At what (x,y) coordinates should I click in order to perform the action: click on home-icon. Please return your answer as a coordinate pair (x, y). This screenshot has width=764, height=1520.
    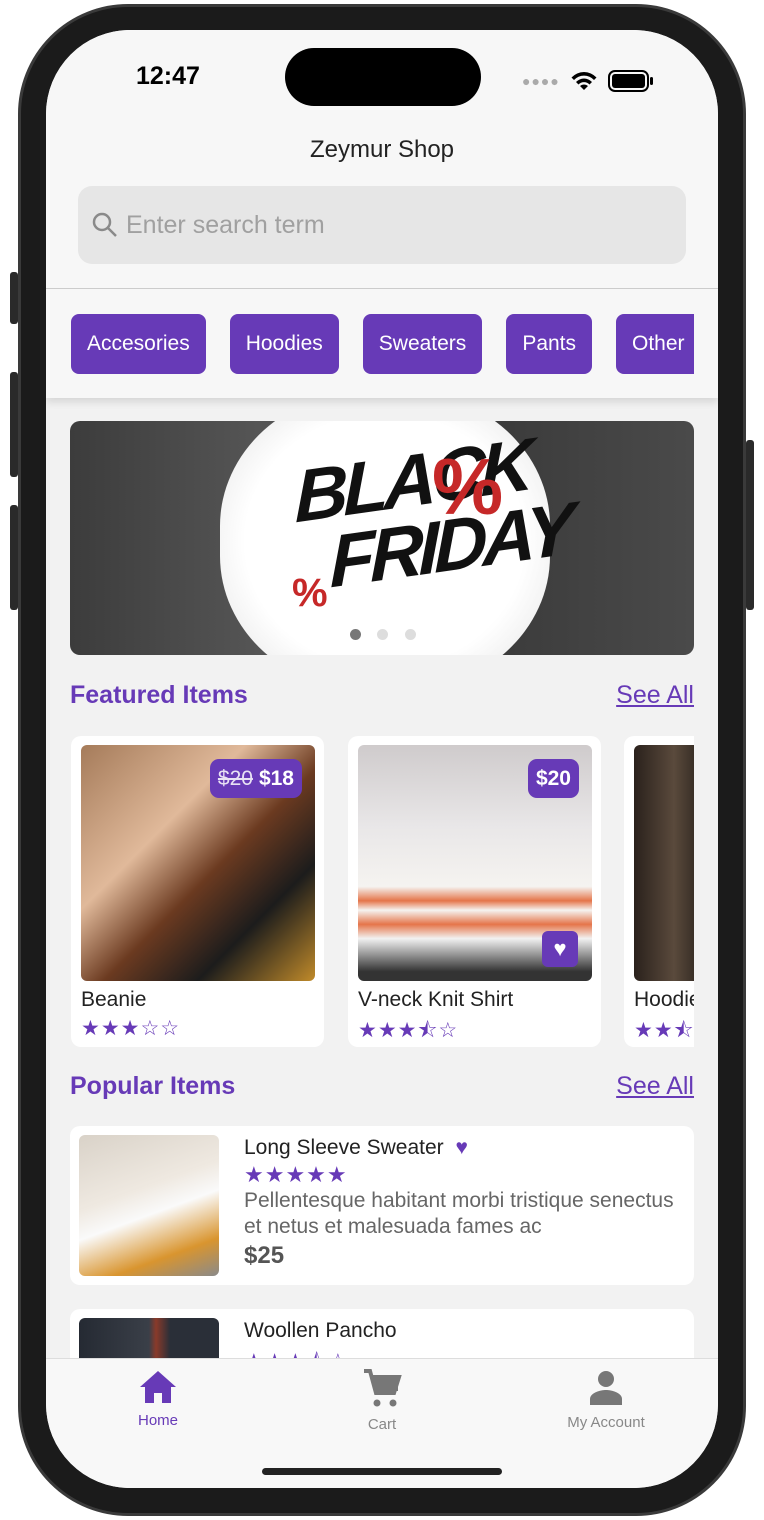
    Looking at the image, I should click on (158, 1387).